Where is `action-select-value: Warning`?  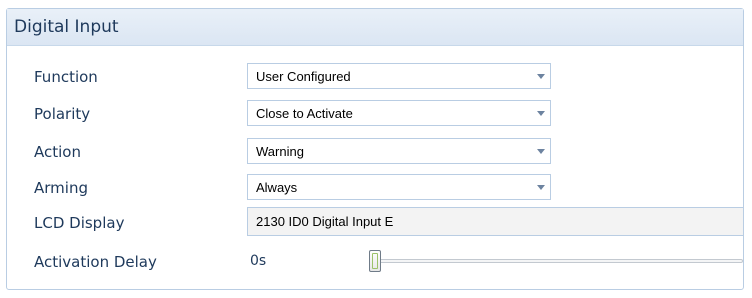
action-select-value: Warning is located at coordinates (280, 151).